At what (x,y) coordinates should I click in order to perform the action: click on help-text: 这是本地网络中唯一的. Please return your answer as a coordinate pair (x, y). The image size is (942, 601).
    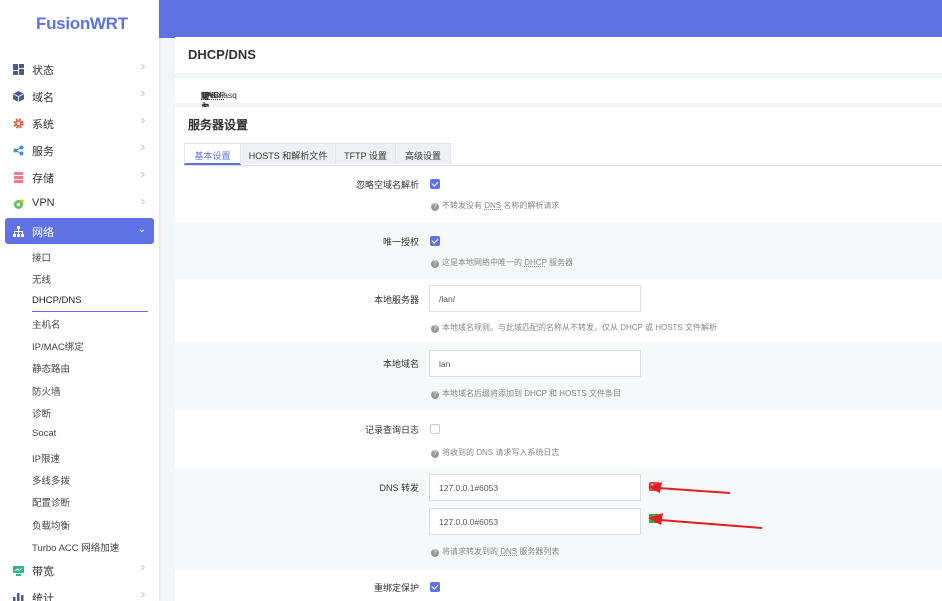
    Looking at the image, I should click on (483, 262).